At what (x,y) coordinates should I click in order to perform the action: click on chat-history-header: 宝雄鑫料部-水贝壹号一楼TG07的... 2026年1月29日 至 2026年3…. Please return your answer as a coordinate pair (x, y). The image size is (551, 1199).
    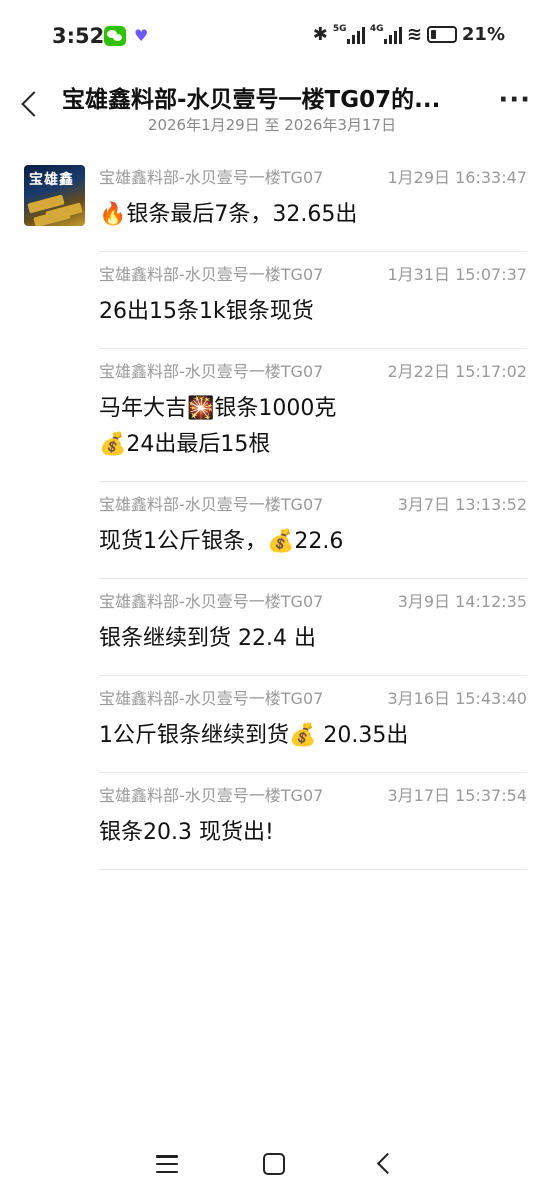
    Looking at the image, I should click on (275, 107).